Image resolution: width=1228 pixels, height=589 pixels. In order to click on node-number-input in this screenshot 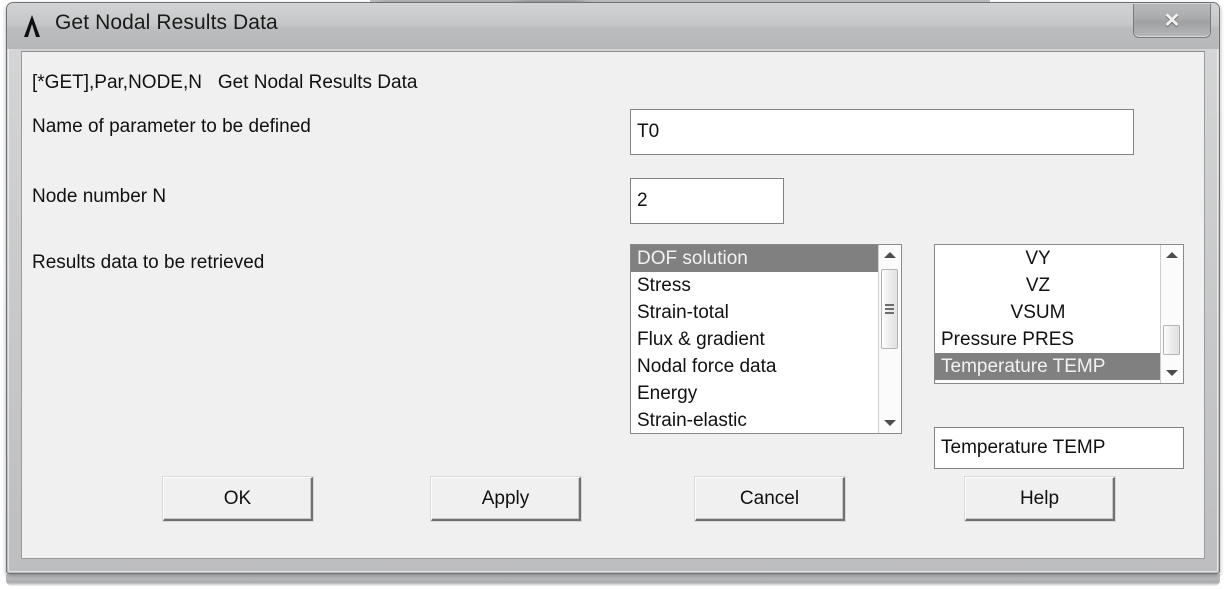, I will do `click(707, 201)`.